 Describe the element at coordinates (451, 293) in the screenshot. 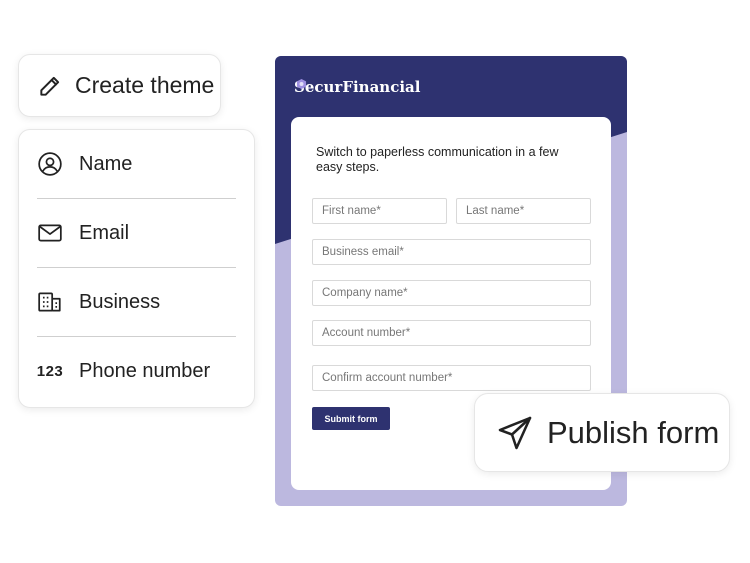

I see `company-name-input: Company name*` at that location.